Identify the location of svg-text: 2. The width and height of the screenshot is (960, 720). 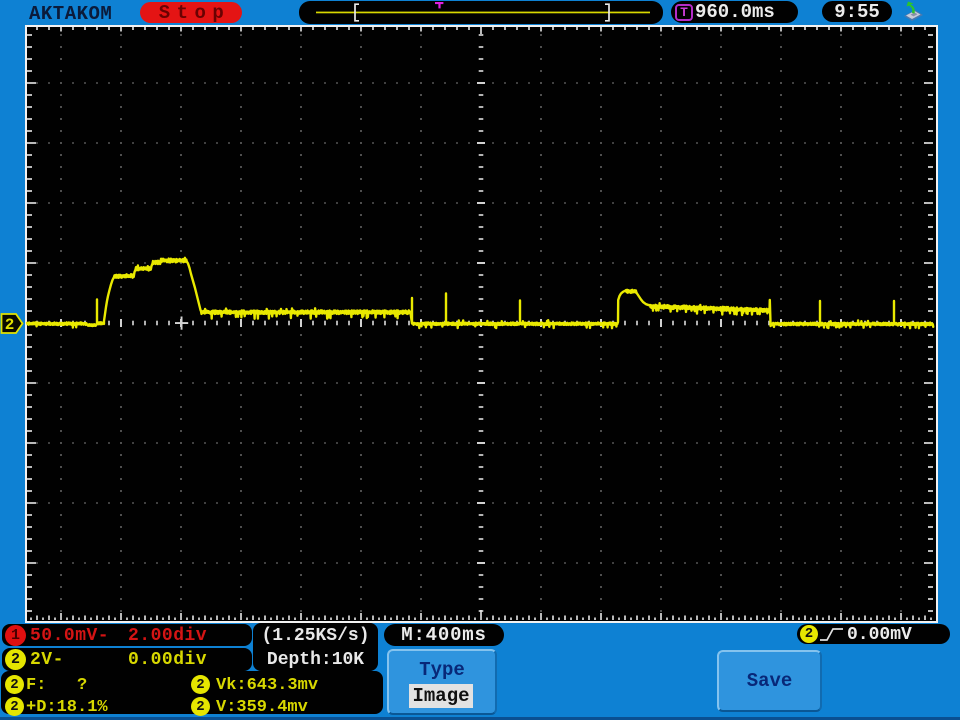
(10, 325).